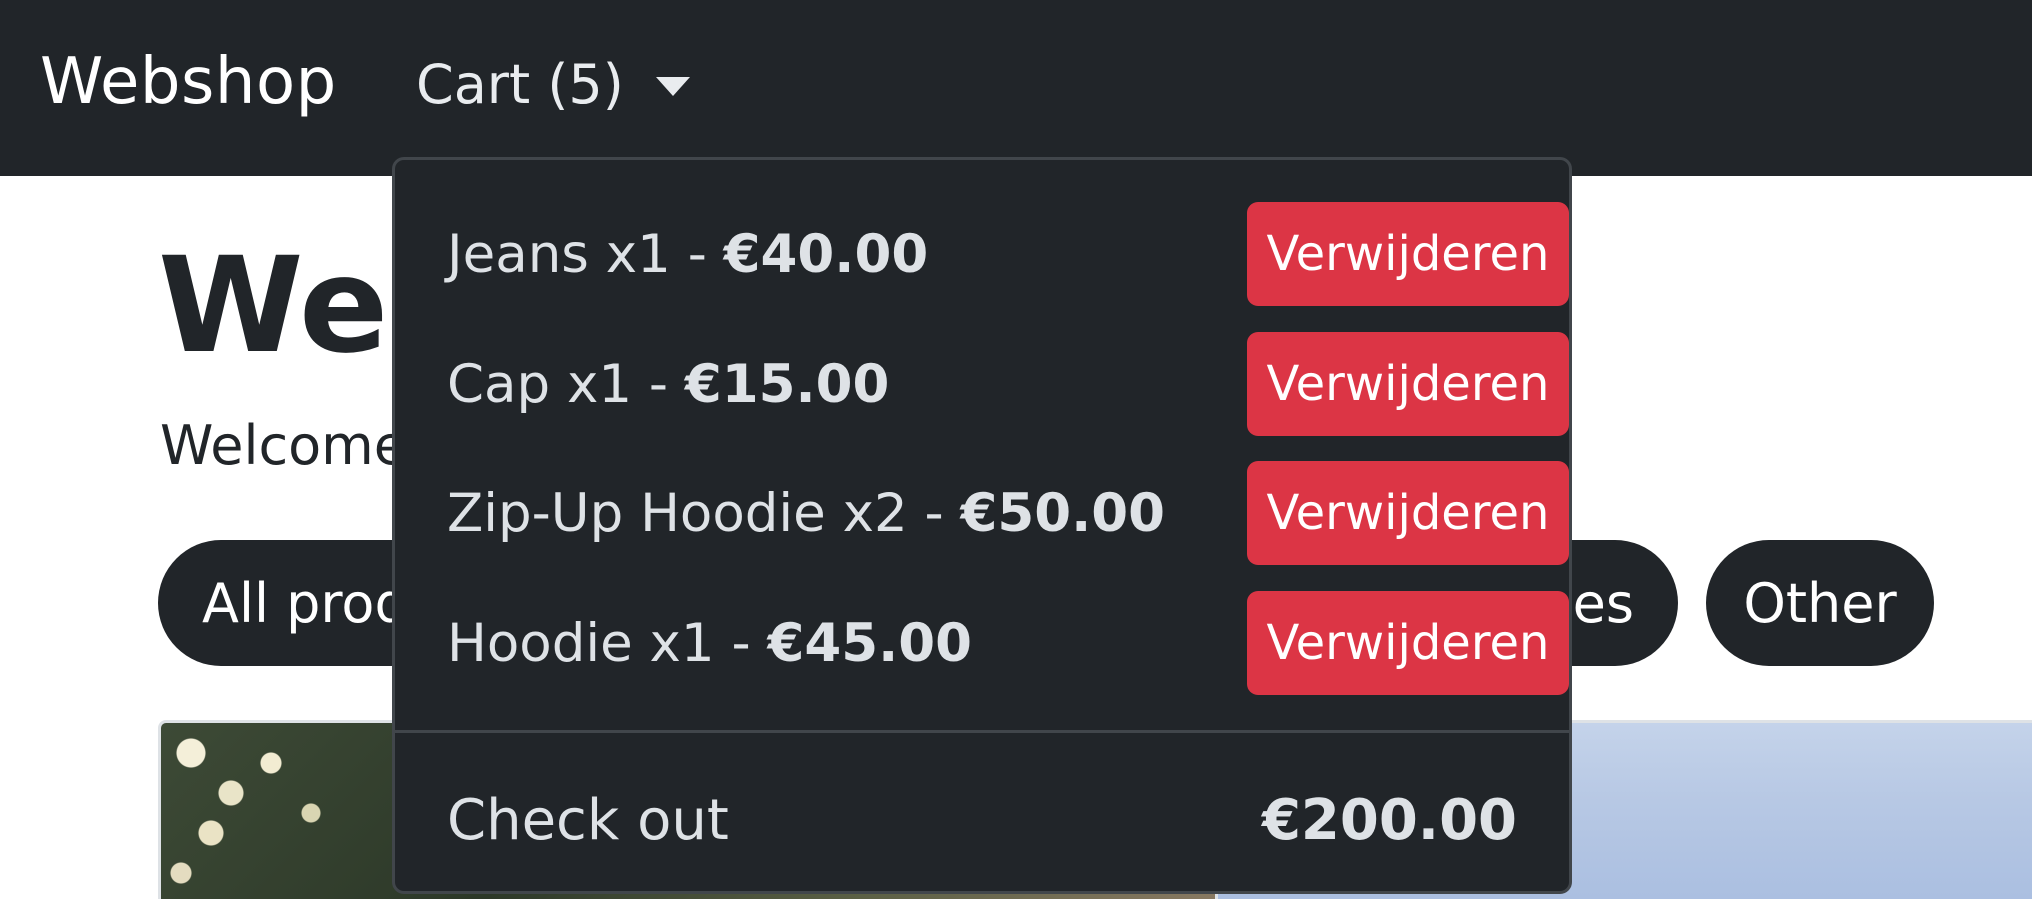  Describe the element at coordinates (672, 86) in the screenshot. I see `caret-down-icon` at that location.